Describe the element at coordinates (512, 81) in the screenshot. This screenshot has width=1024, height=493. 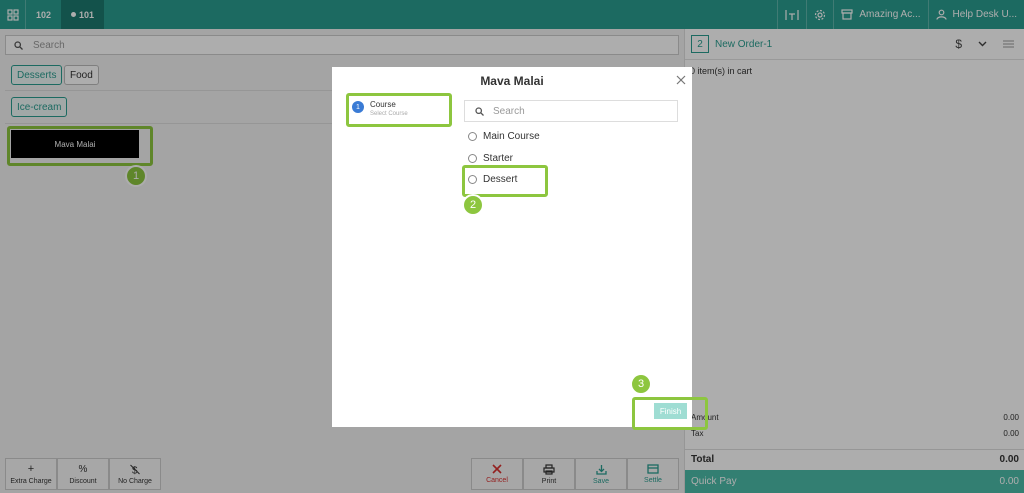
I see `modal-title: Mava Malai` at that location.